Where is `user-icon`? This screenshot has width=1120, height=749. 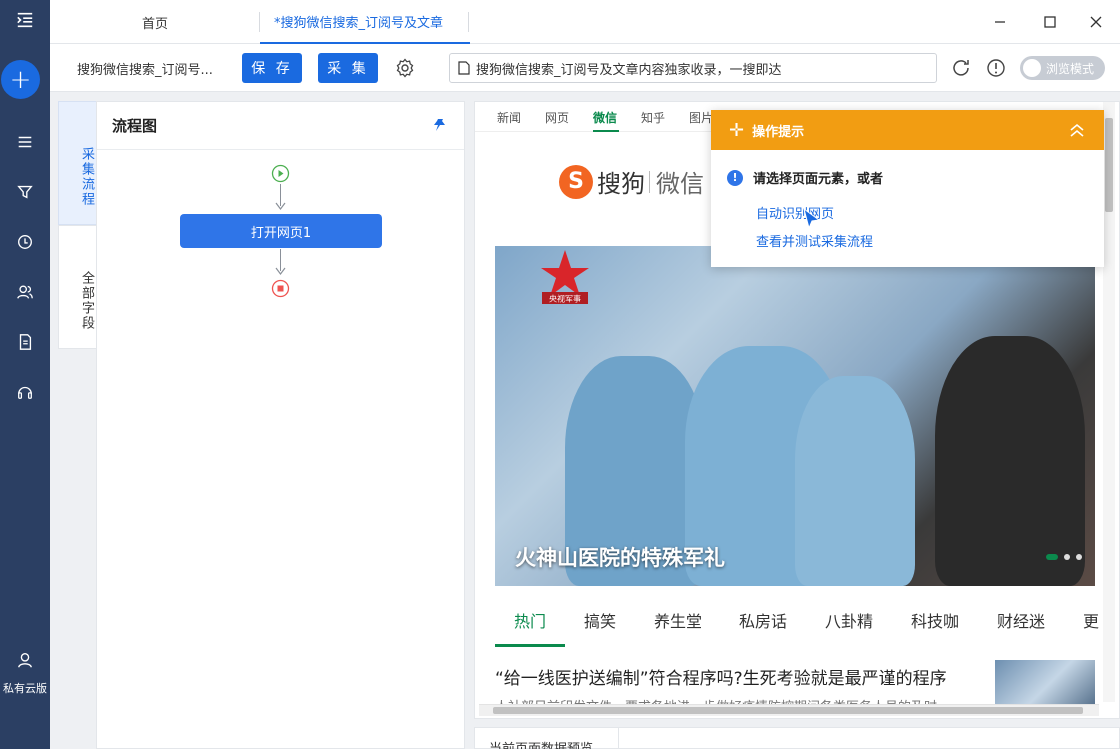
user-icon is located at coordinates (25, 660).